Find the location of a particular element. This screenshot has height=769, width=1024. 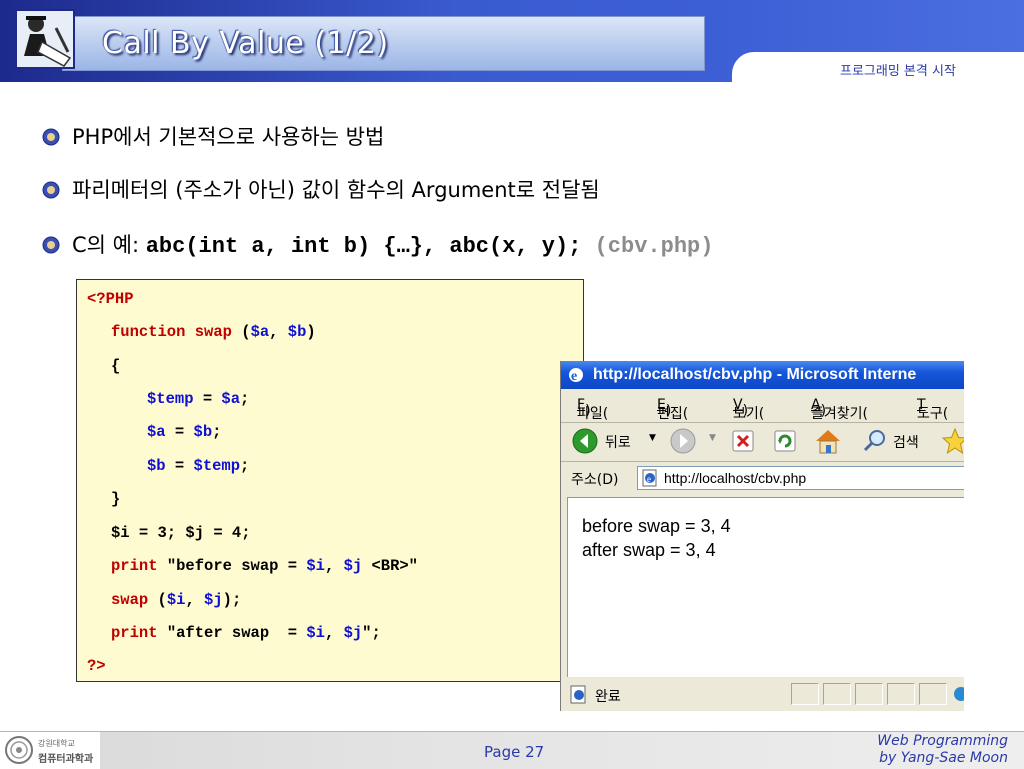

bullet-2: 파리메터의 (주소가 아닌) 값이 함수의 Argument로 전달됨 is located at coordinates (321, 189).